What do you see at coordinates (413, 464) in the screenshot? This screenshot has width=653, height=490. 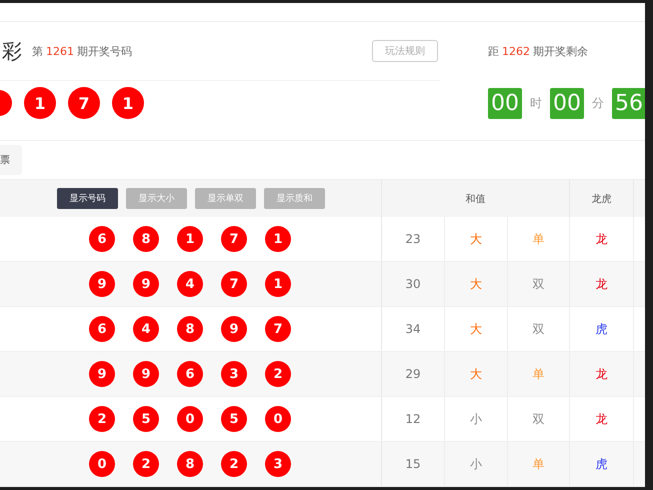 I see `sum-cell: 15` at bounding box center [413, 464].